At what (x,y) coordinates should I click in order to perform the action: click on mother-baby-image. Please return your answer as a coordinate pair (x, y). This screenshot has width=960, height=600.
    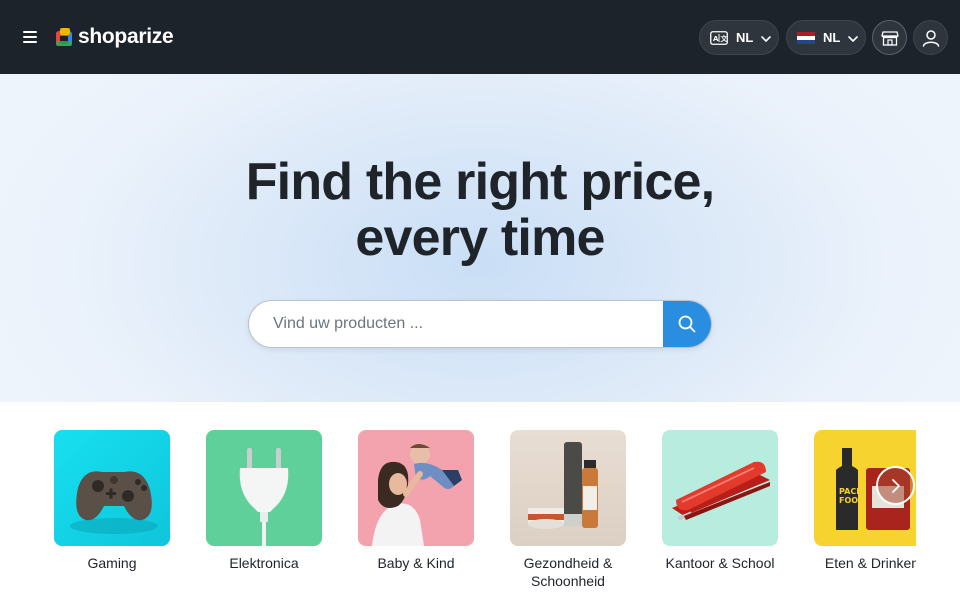
    Looking at the image, I should click on (416, 488).